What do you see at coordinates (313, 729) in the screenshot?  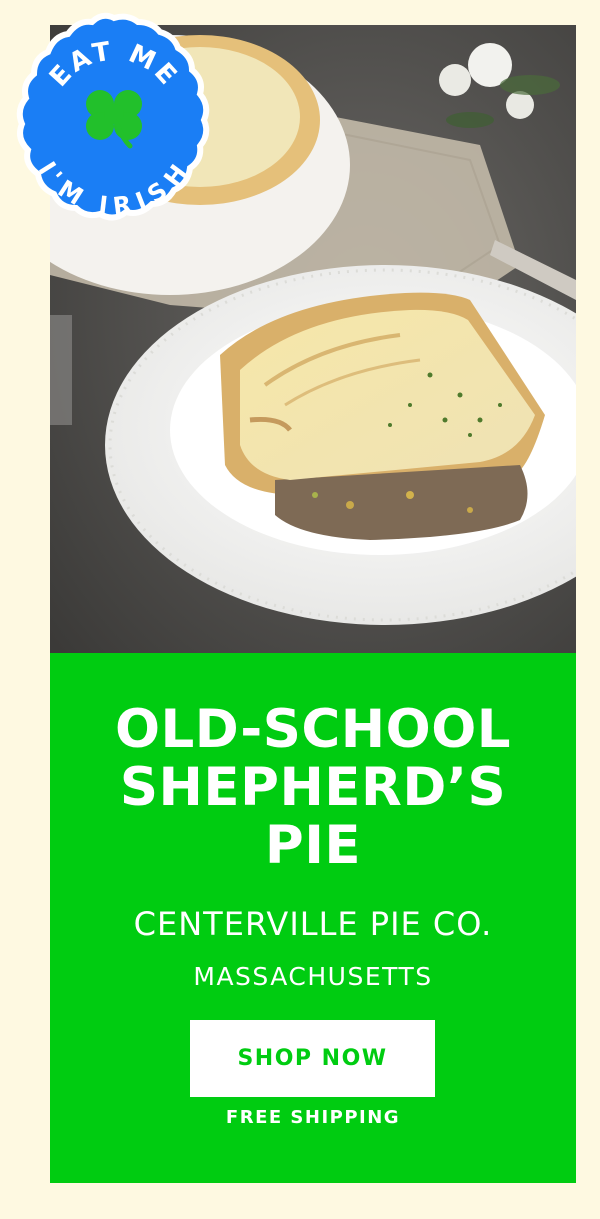 I see `title-line: OLD-SCHOOL` at bounding box center [313, 729].